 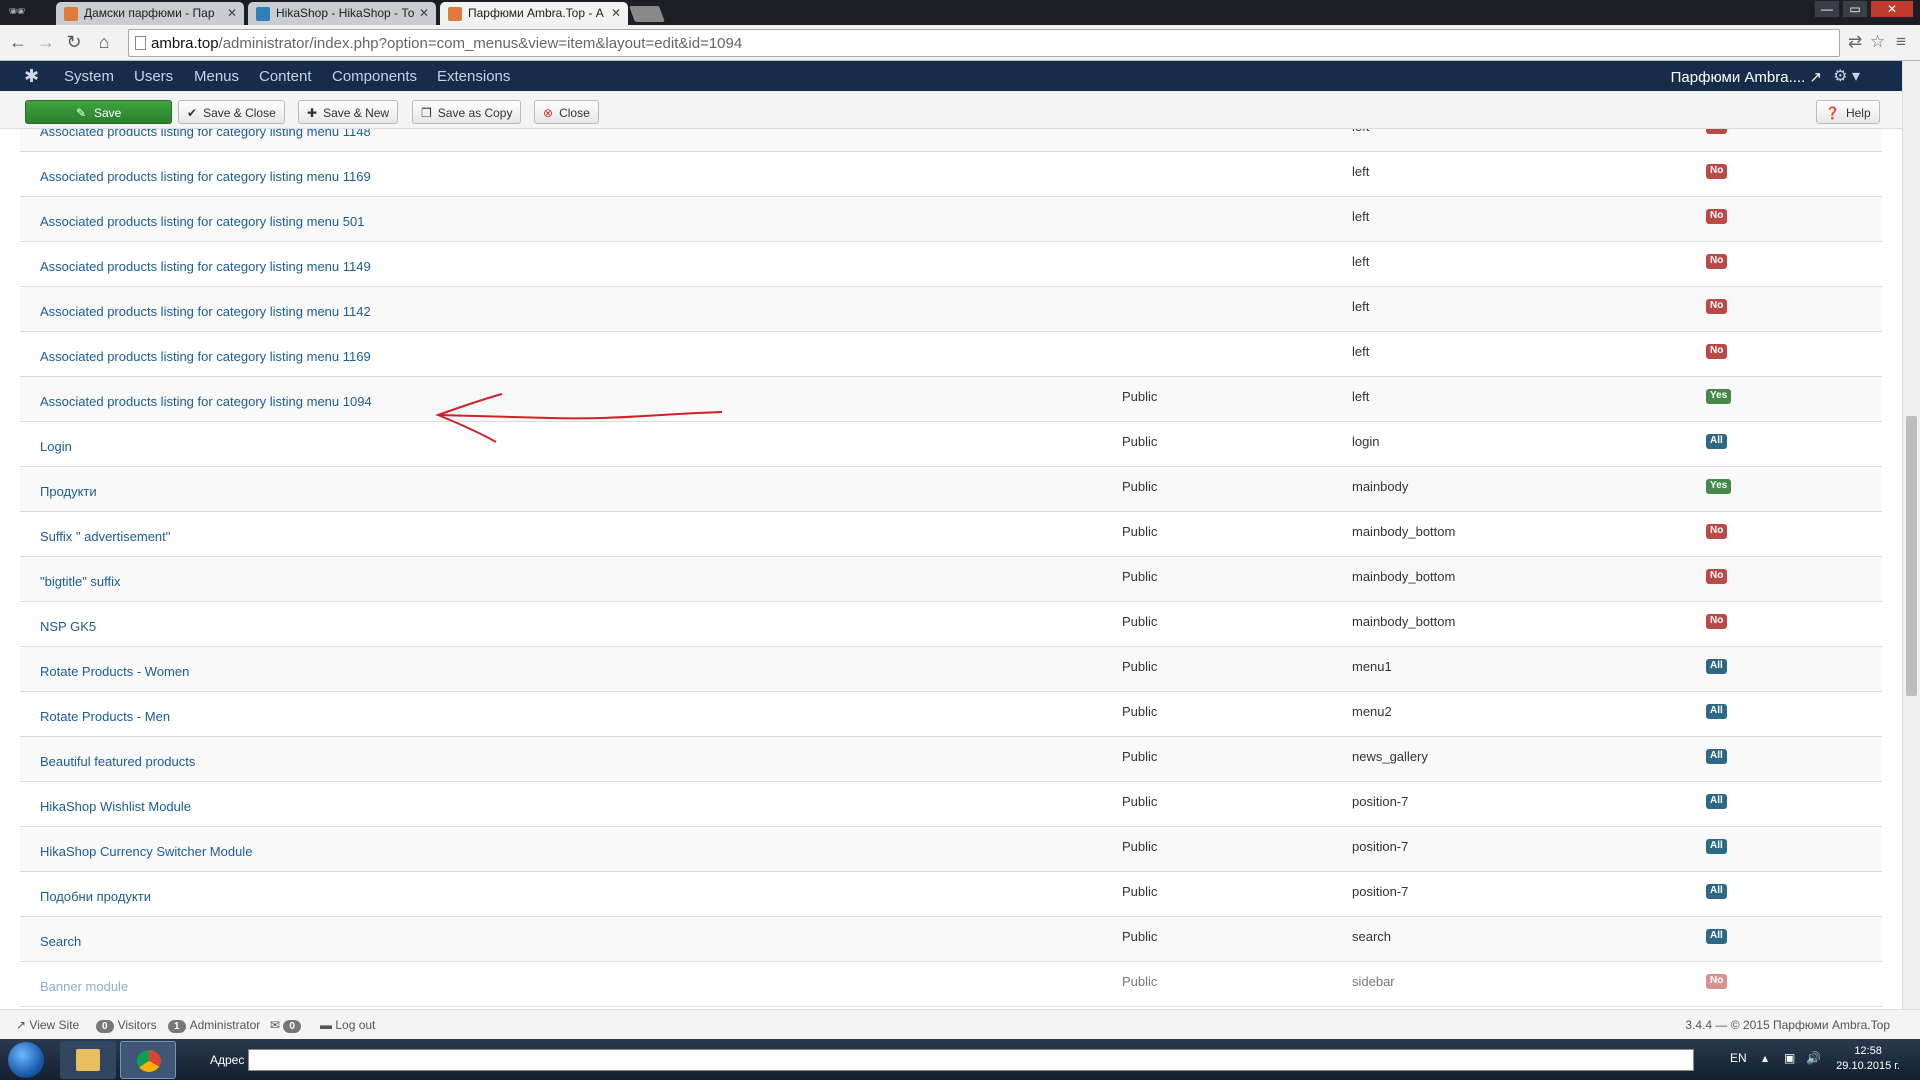 I want to click on help-button: ❓ Help, so click(x=1848, y=112).